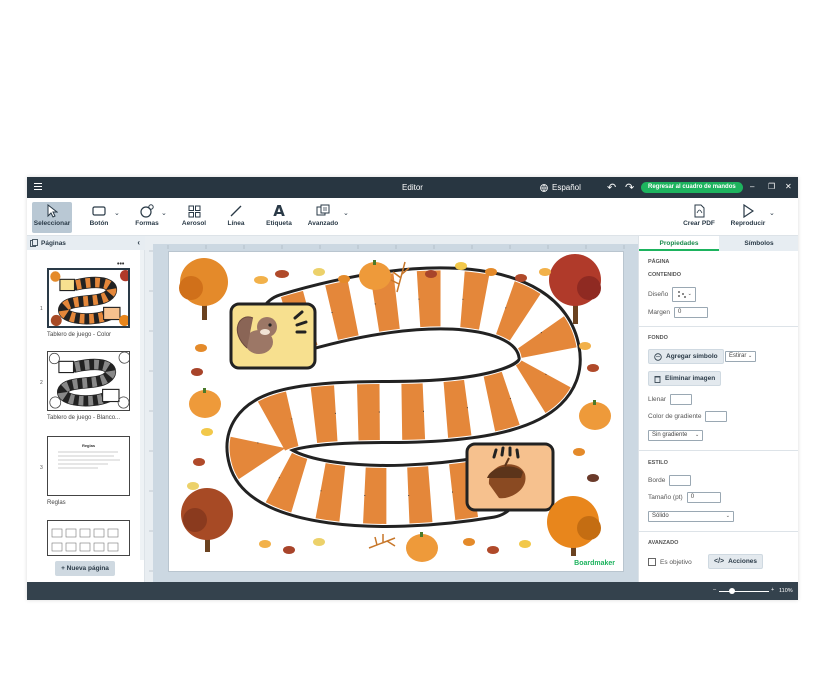  What do you see at coordinates (738, 356) in the screenshot?
I see `stretch-value: Estirar` at bounding box center [738, 356].